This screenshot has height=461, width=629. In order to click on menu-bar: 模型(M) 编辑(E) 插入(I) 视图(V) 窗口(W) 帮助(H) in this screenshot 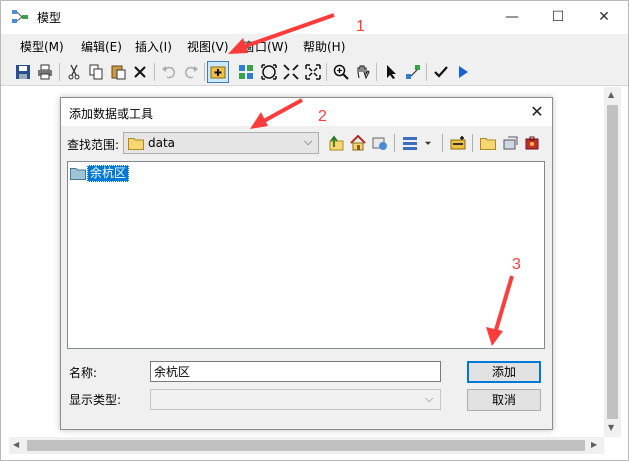, I will do `click(314, 46)`.